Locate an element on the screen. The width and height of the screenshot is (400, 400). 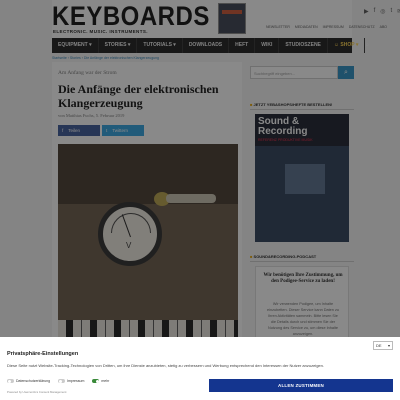
toggle-label: Impressum is located at coordinates (76, 381).